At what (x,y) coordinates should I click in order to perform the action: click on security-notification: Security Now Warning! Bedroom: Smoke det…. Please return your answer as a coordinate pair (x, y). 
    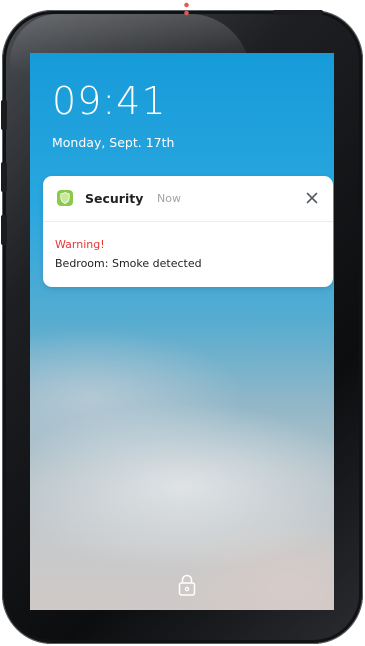
    Looking at the image, I should click on (188, 231).